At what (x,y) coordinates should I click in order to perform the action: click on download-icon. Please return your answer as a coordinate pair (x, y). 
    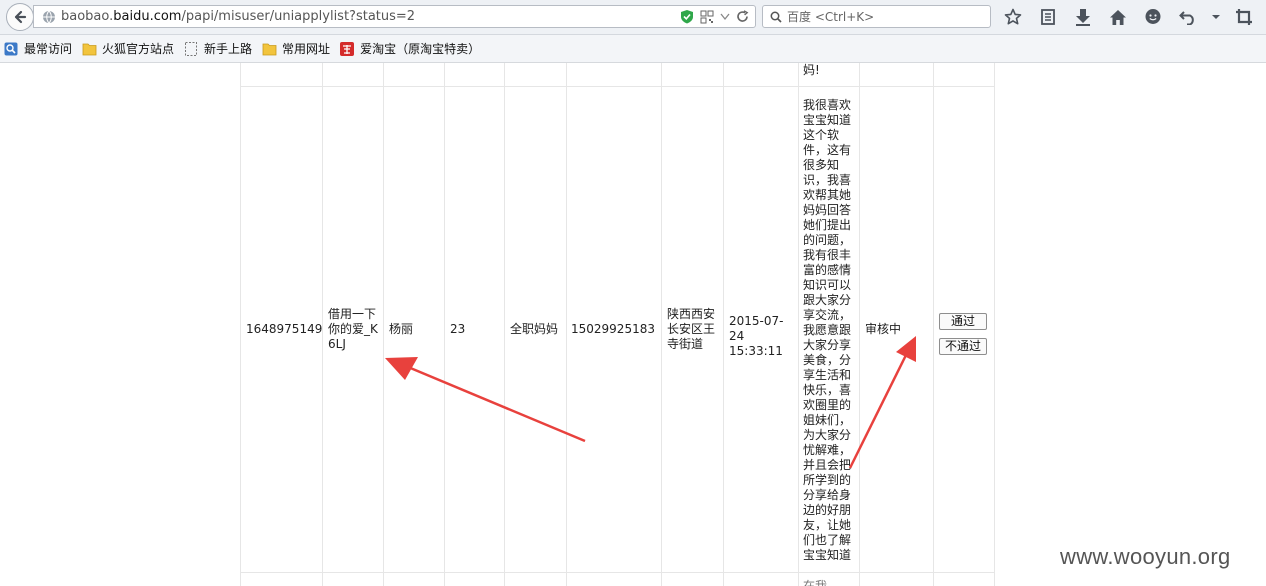
    Looking at the image, I should click on (1083, 17).